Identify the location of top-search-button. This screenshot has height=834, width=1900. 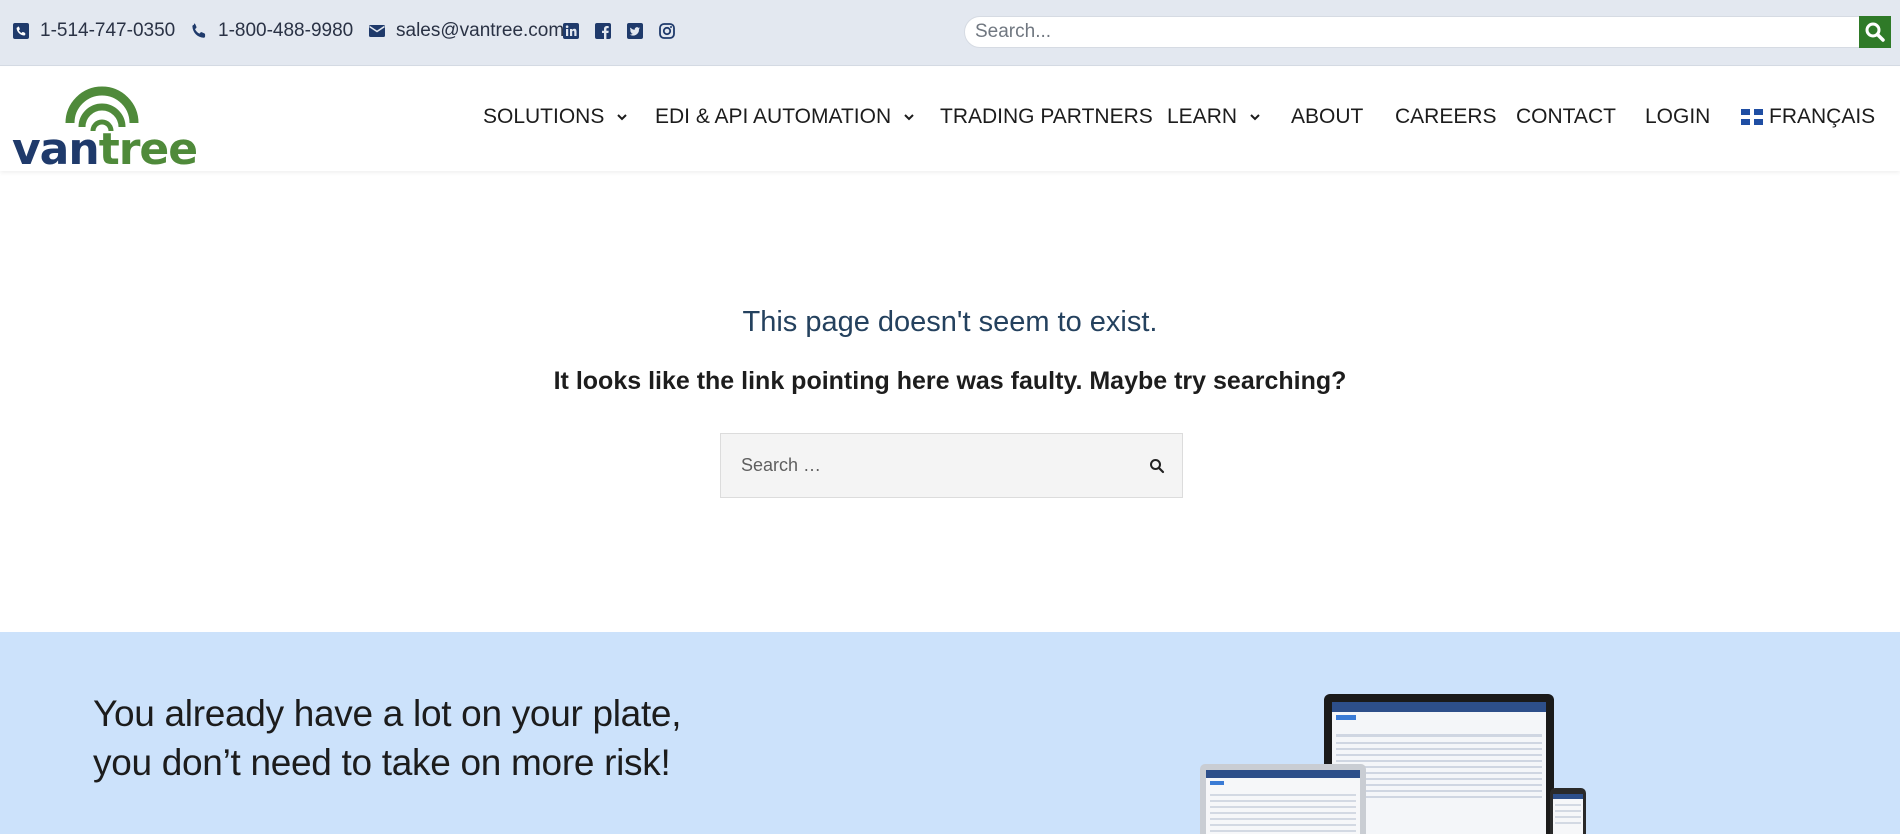
(1875, 32).